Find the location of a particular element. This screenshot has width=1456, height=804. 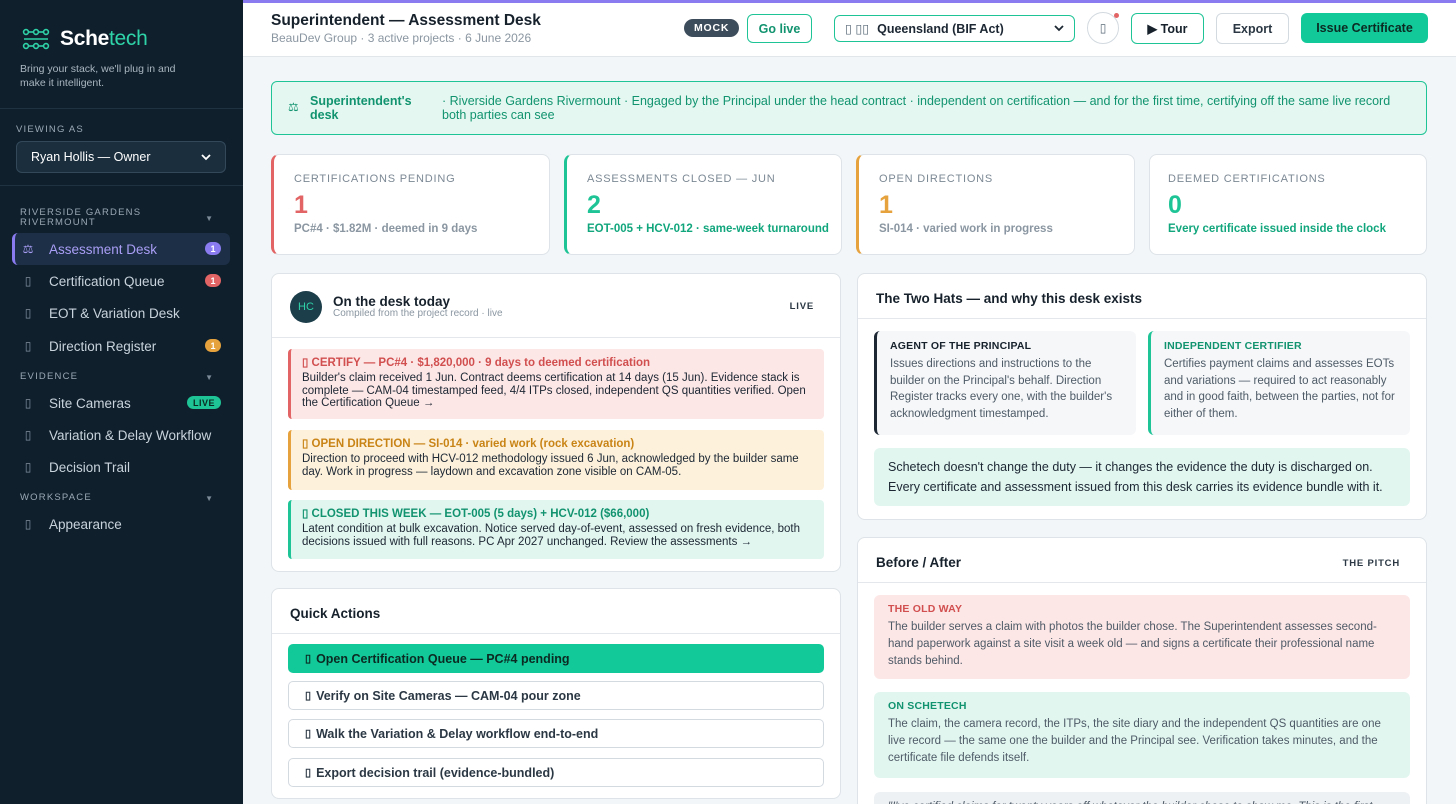

sidebar-item-label: Certification Queue is located at coordinates (107, 281).